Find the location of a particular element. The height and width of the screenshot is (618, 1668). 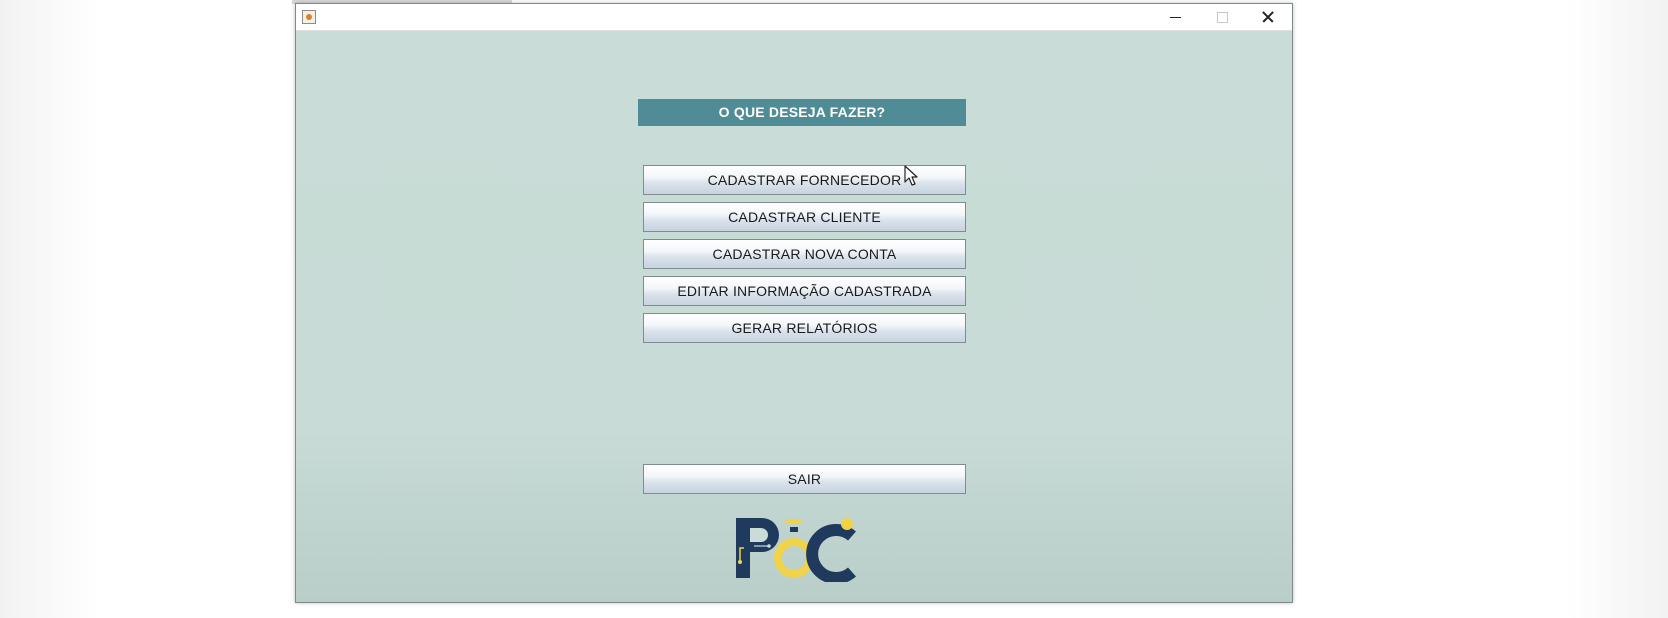

window-titlebar is located at coordinates (794, 17).